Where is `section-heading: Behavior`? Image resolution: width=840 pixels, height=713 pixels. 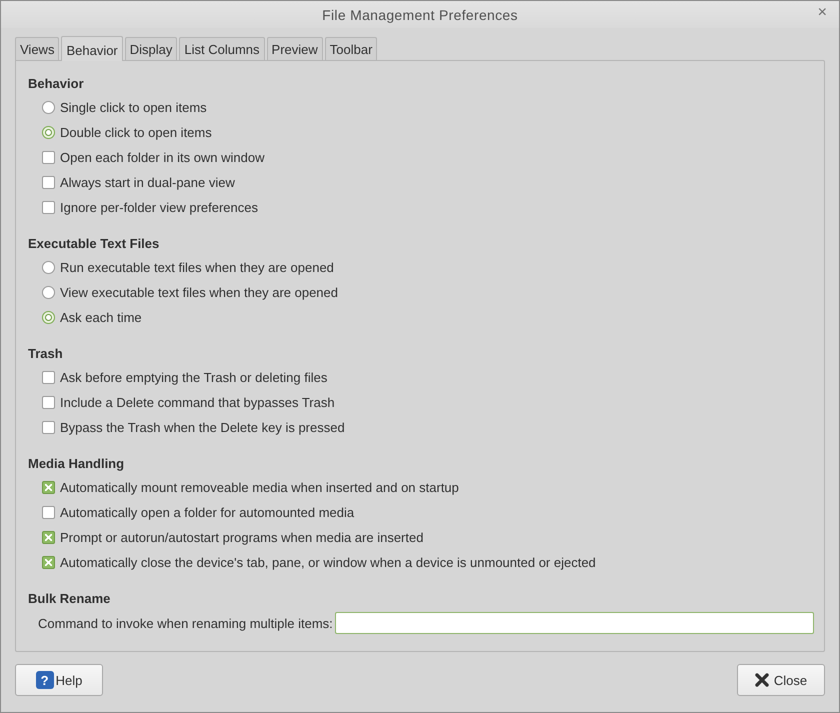 section-heading: Behavior is located at coordinates (56, 83).